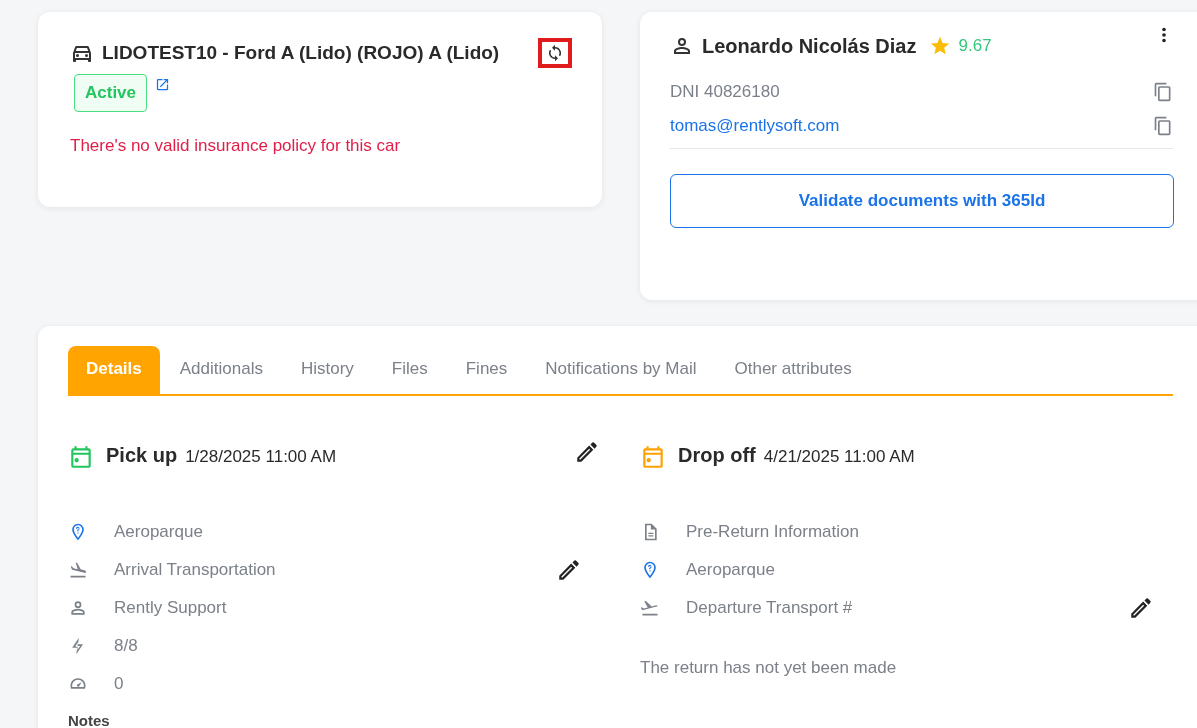  I want to click on detail-text: Departure Transport #, so click(769, 608).